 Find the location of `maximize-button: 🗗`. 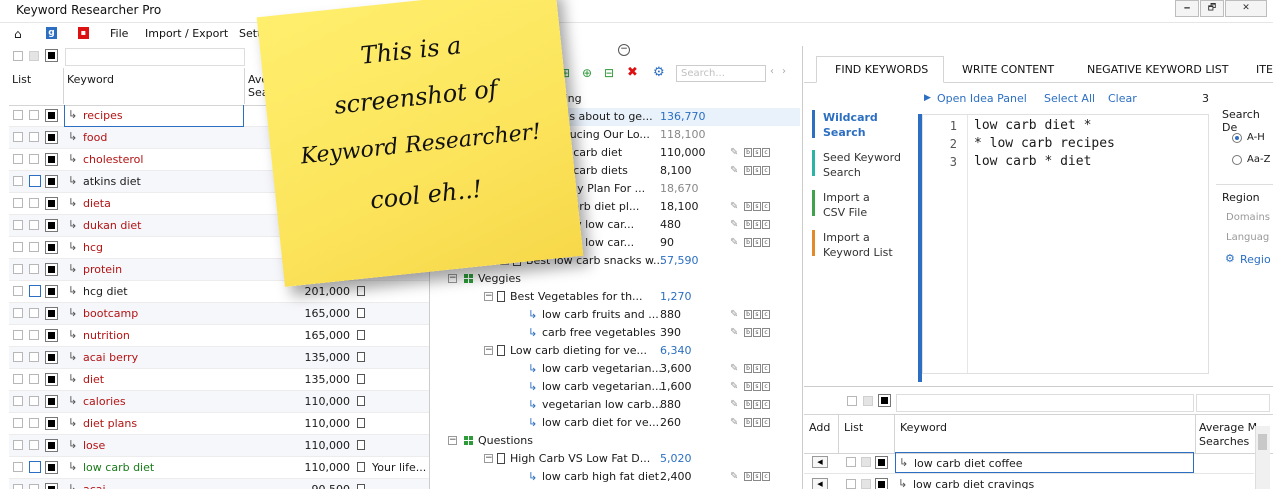

maximize-button: 🗗 is located at coordinates (1212, 8).